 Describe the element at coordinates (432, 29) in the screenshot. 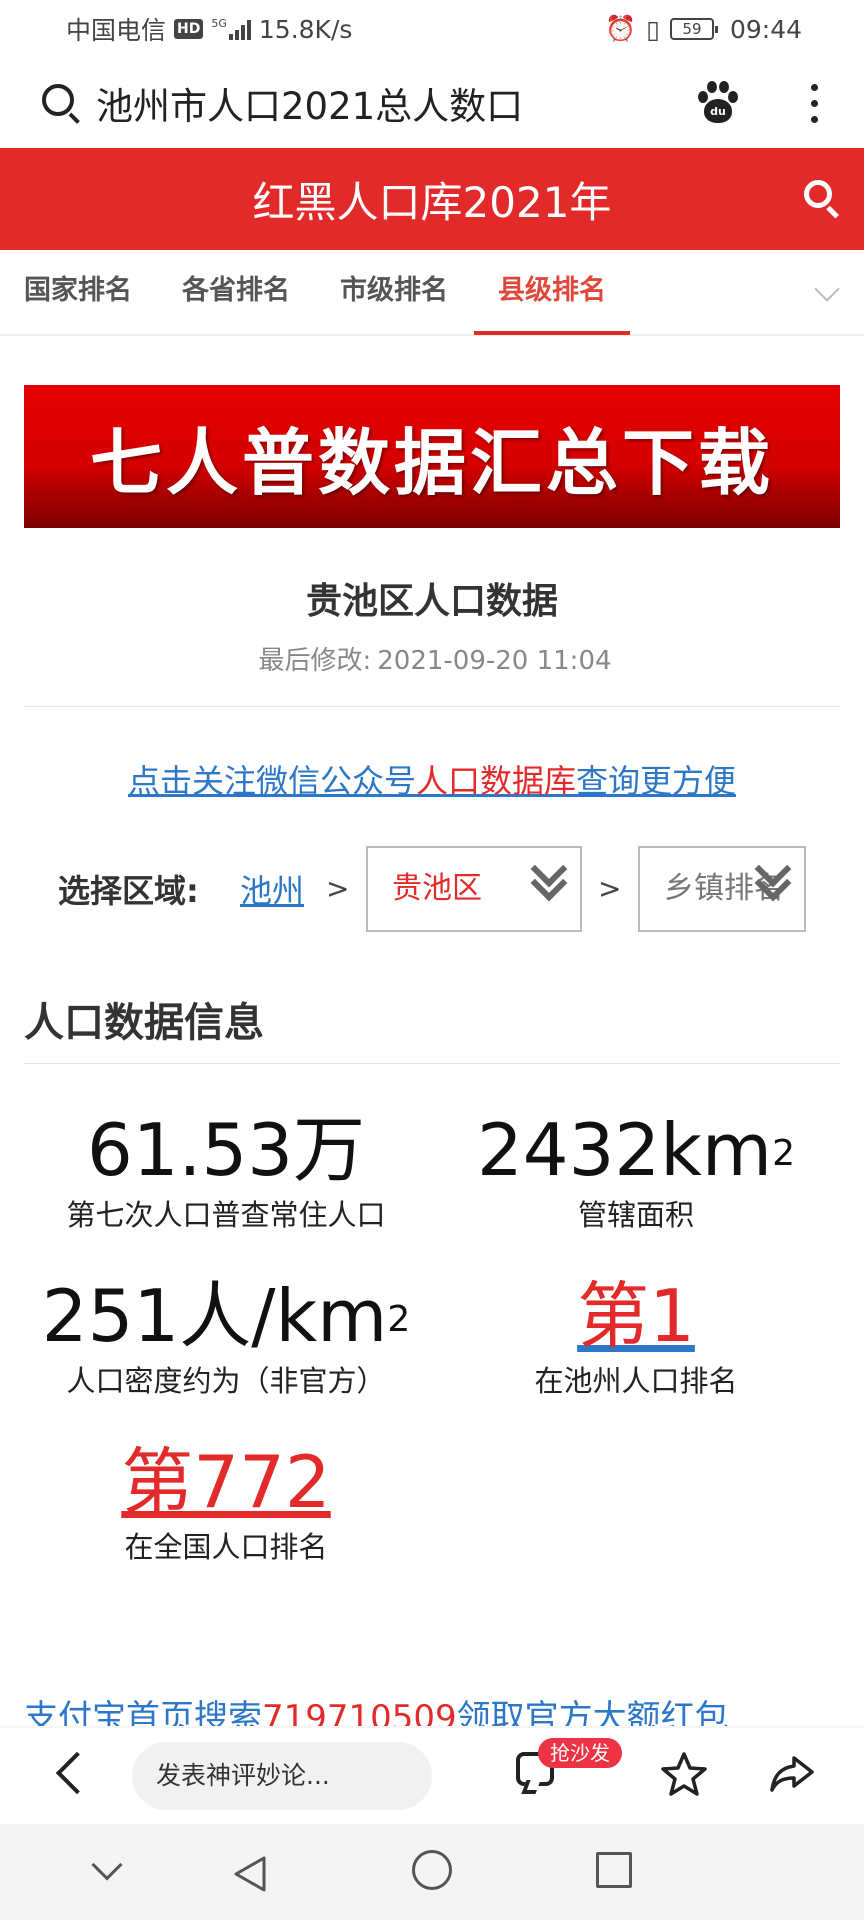

I see `status-bar: 中国电信 HD 5G 15.8K/s ⏰ ▯ 59 09:44` at that location.